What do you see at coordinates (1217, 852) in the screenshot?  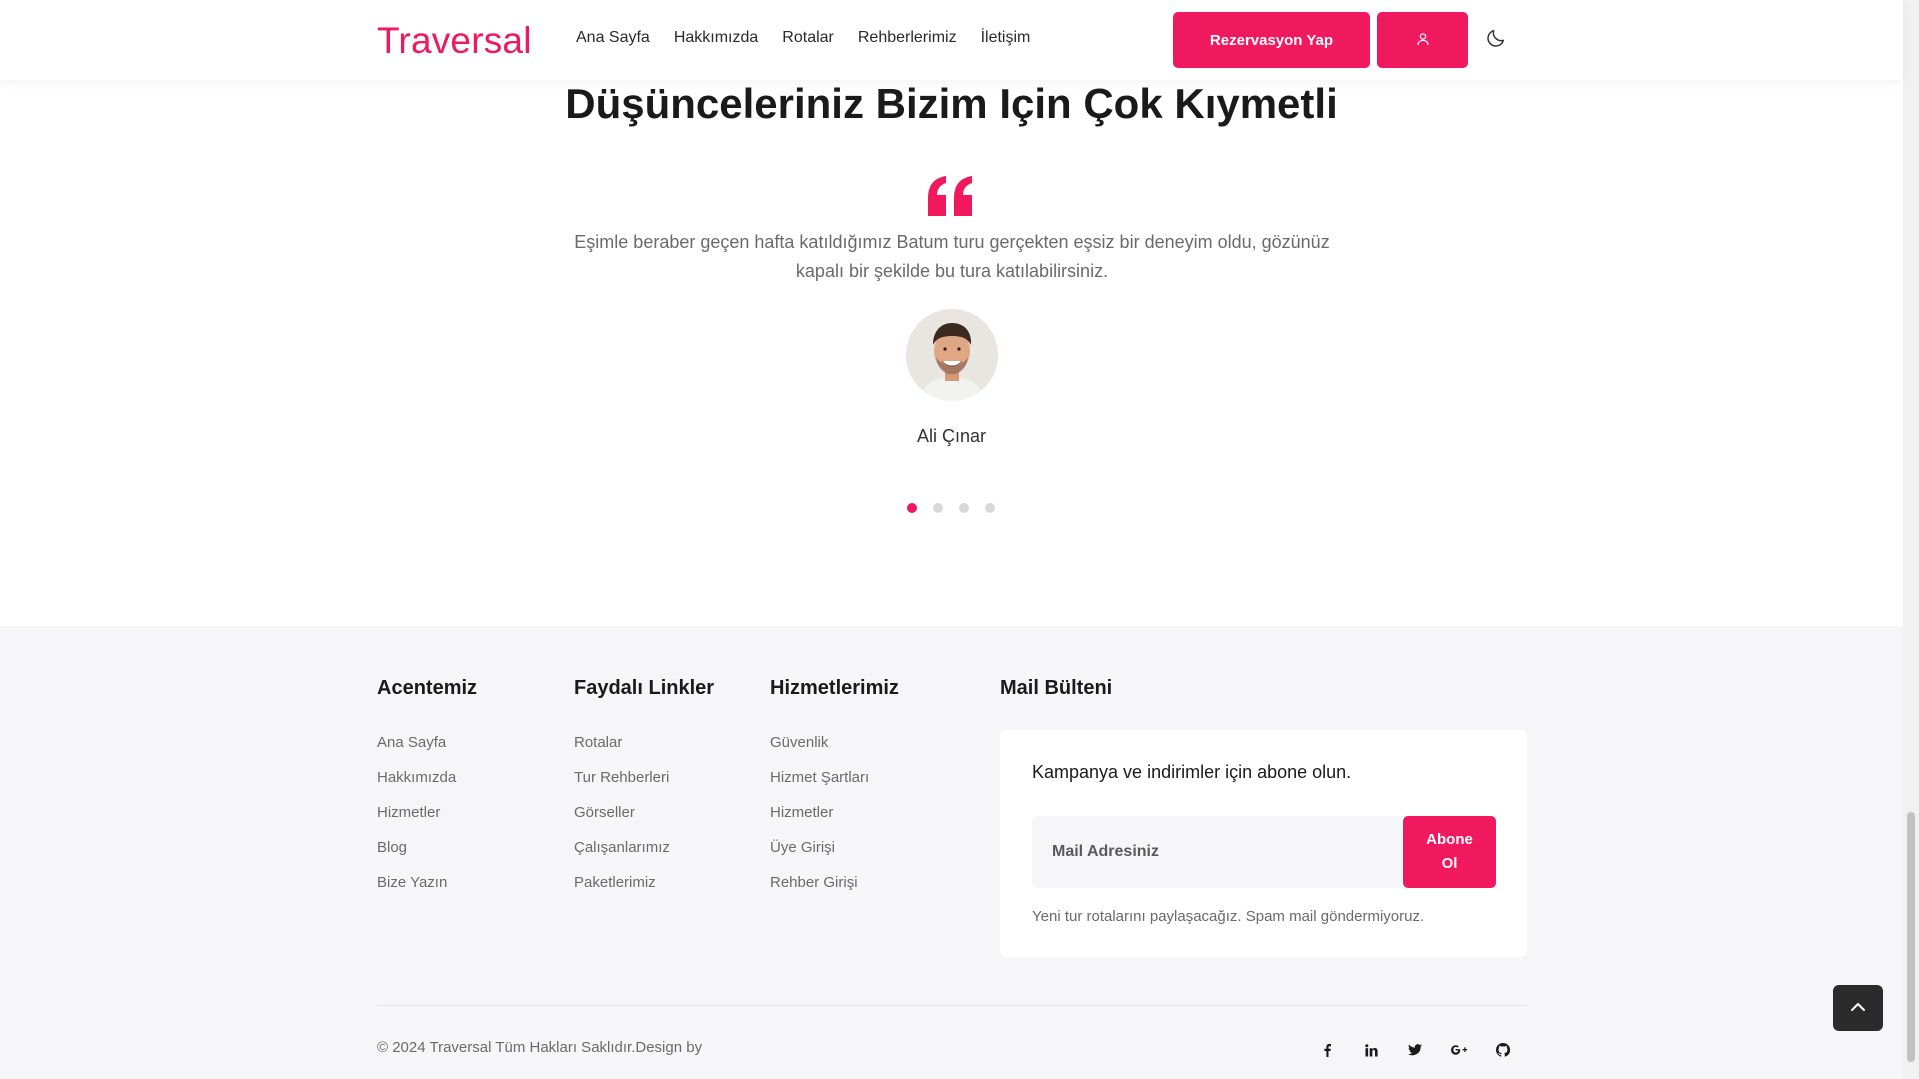 I see `newsletter-email-input` at bounding box center [1217, 852].